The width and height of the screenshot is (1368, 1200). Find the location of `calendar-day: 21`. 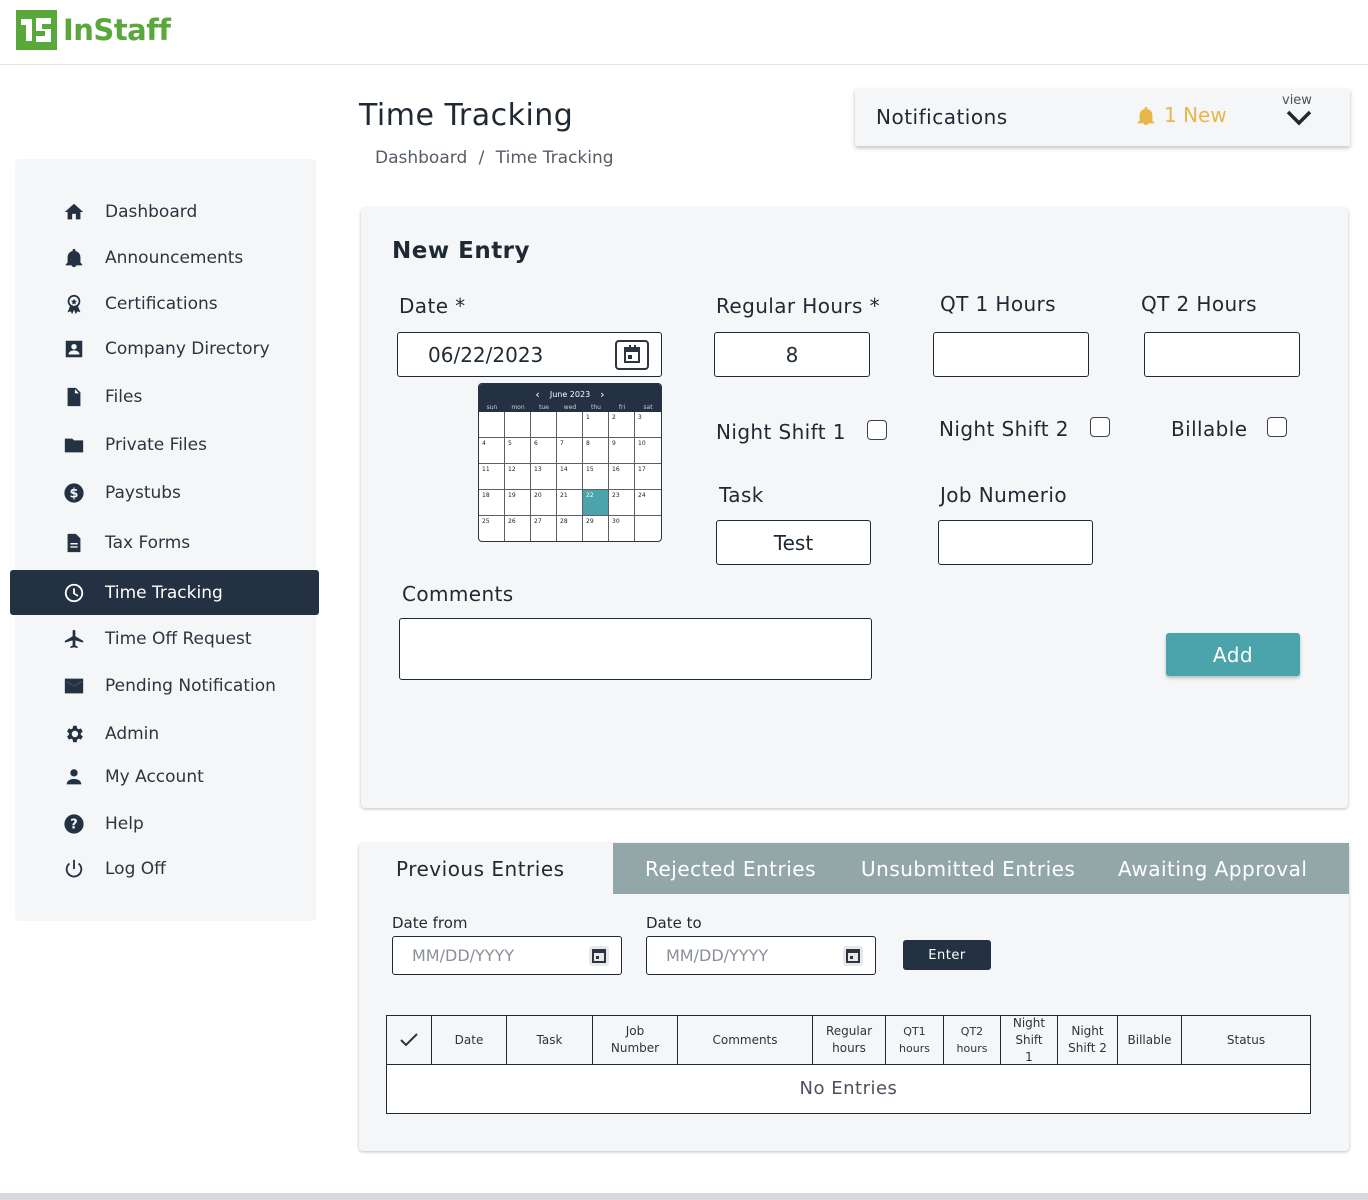

calendar-day: 21 is located at coordinates (570, 503).